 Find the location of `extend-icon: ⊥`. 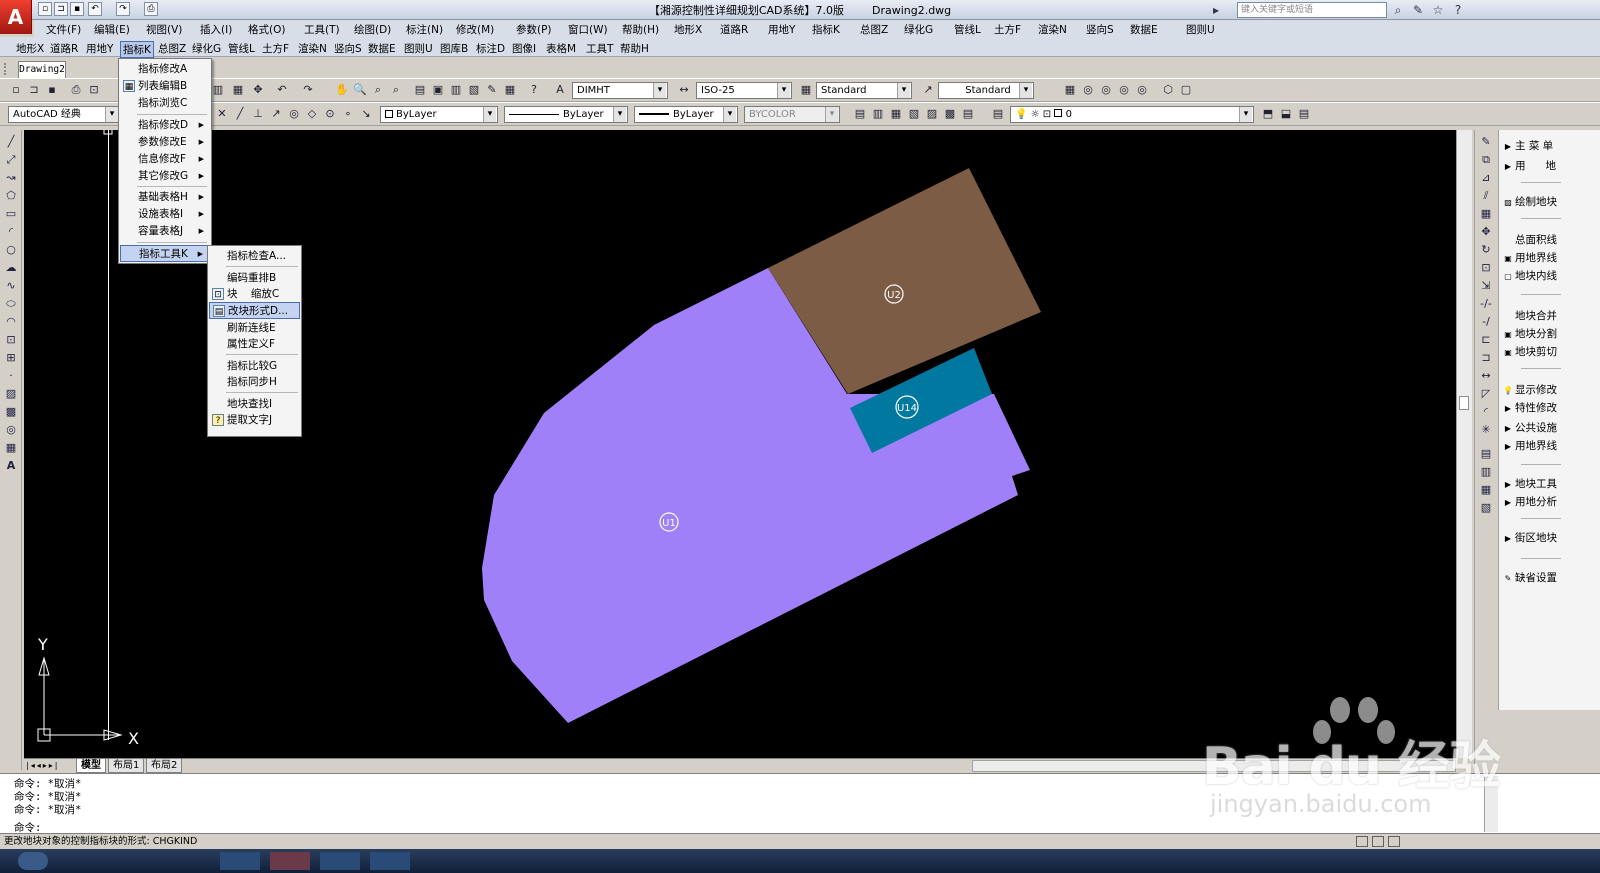

extend-icon: ⊥ is located at coordinates (258, 114).